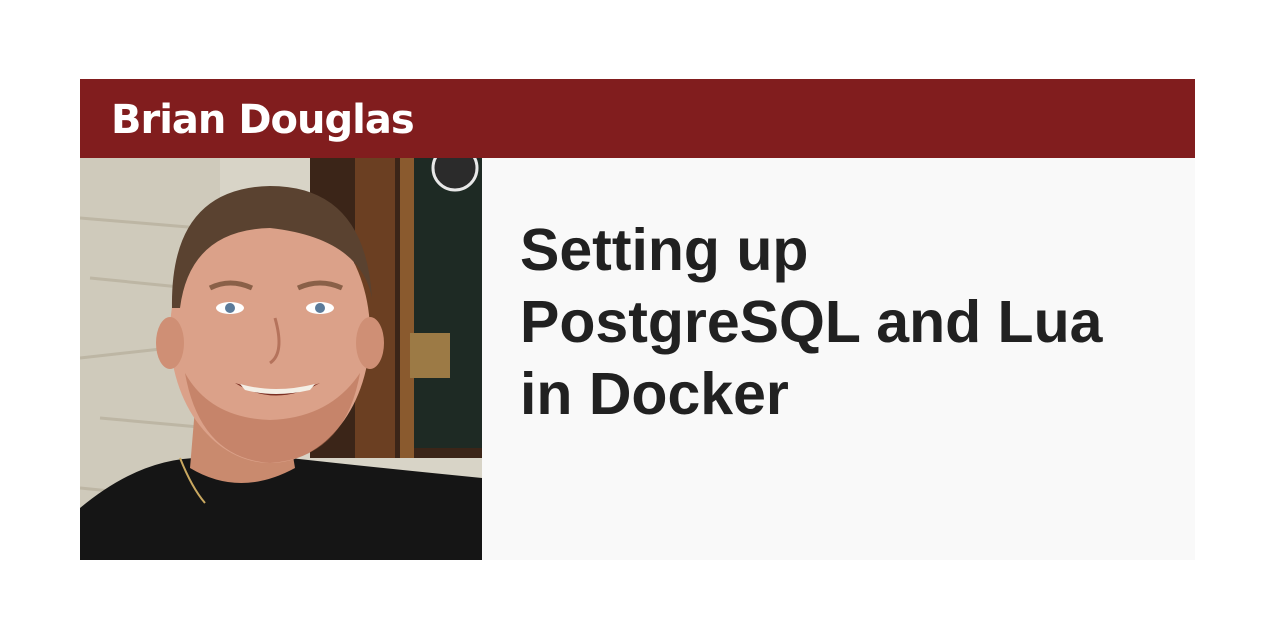  What do you see at coordinates (811, 322) in the screenshot?
I see `post-title: Setting up PostgreSQL and Lua in Docker` at bounding box center [811, 322].